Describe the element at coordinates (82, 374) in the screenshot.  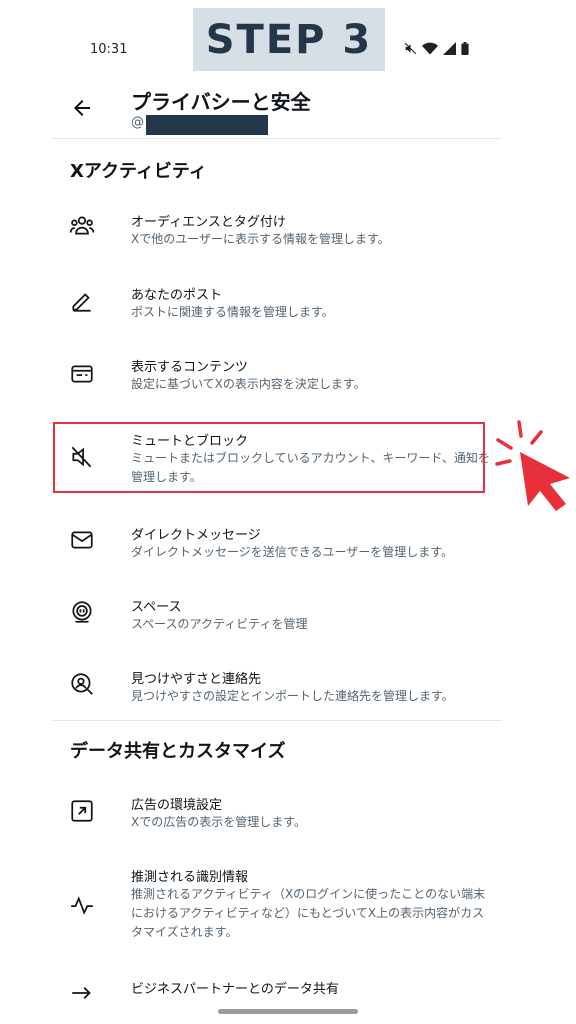
I see `content-icon` at that location.